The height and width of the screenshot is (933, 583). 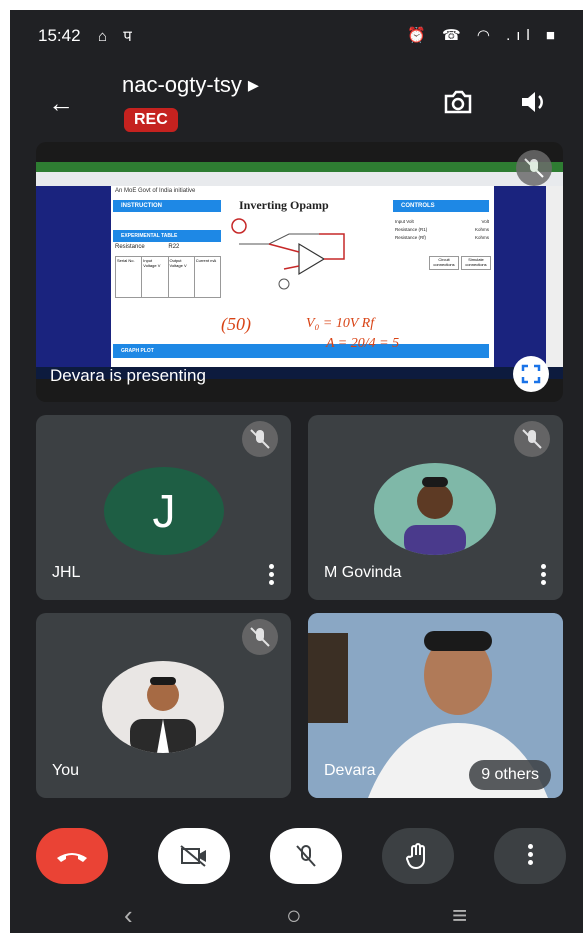 What do you see at coordinates (59, 35) in the screenshot?
I see `status-time: 15:42` at bounding box center [59, 35].